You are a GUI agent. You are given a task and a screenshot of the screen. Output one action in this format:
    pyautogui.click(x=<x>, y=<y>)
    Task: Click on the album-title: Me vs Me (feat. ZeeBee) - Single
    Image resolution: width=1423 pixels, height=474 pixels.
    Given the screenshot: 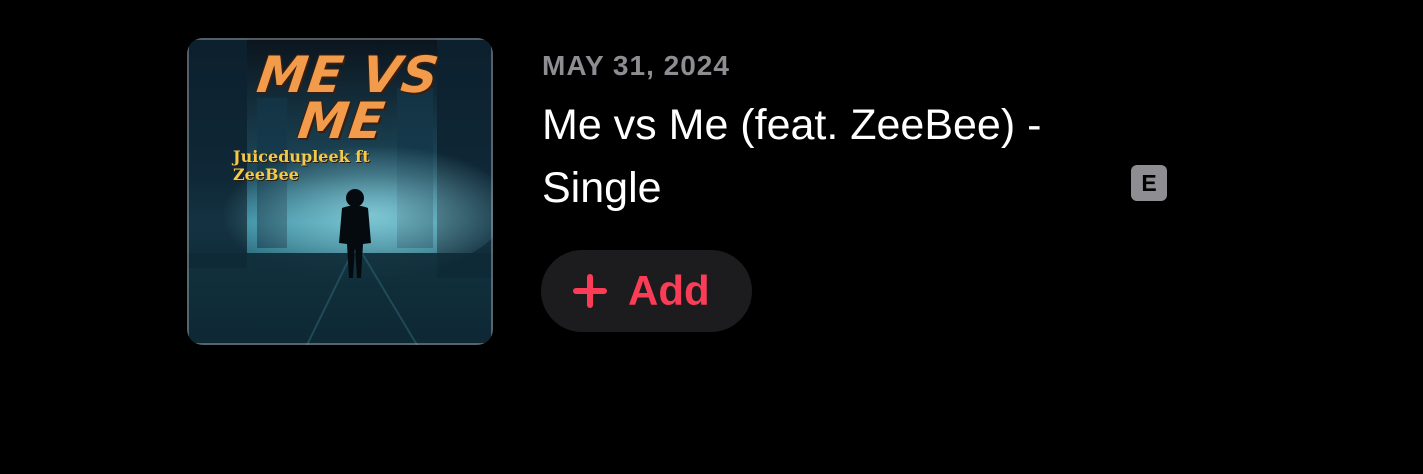 What is the action you would take?
    pyautogui.click(x=792, y=156)
    